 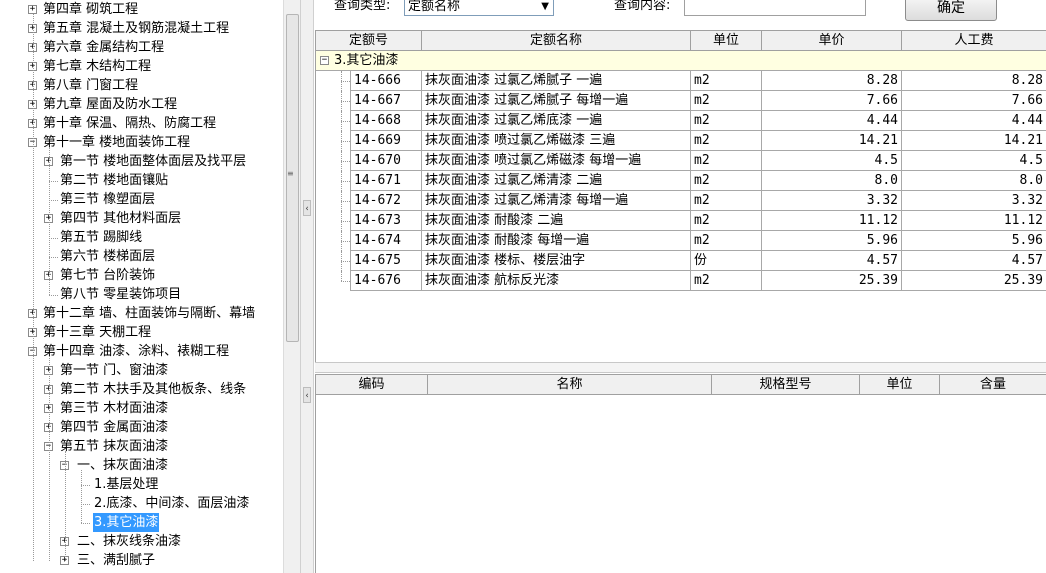 I want to click on cell-name: 抹灰面油漆 耐酸漆 每增一遍, so click(x=556, y=241).